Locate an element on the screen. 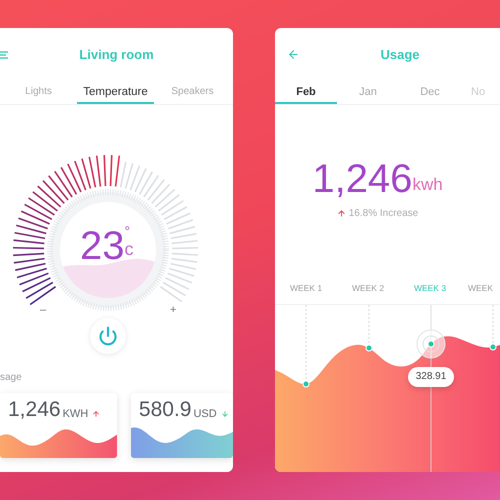 The width and height of the screenshot is (500, 500). temperature-value: 23 is located at coordinates (102, 246).